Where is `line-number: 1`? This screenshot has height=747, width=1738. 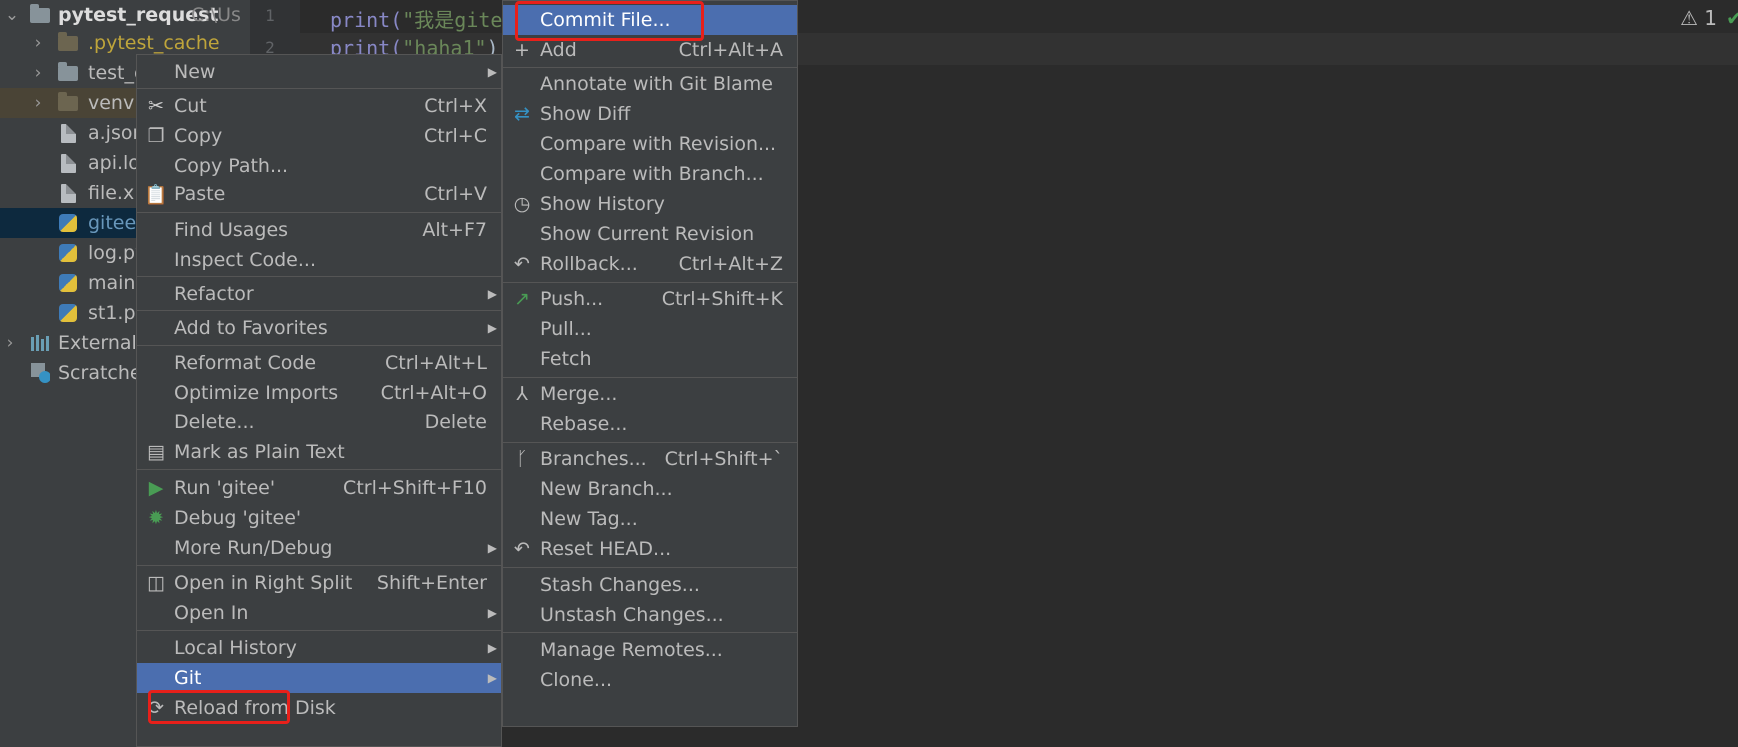
line-number: 1 is located at coordinates (270, 15).